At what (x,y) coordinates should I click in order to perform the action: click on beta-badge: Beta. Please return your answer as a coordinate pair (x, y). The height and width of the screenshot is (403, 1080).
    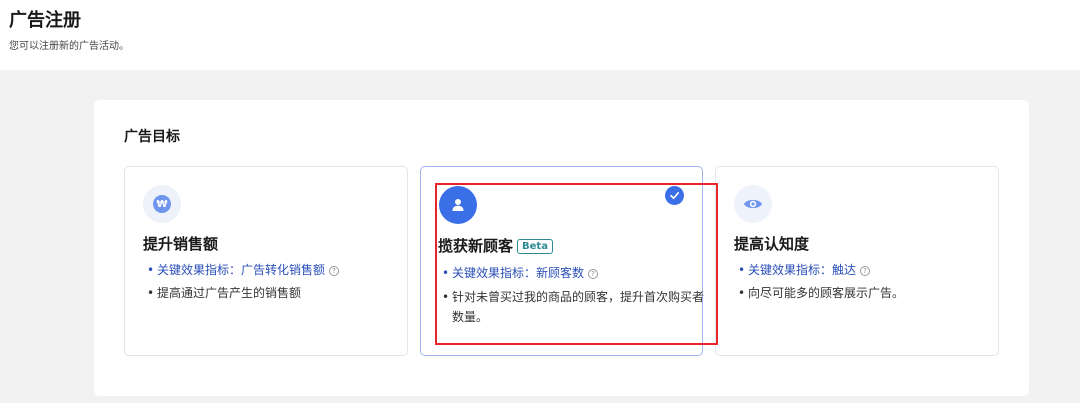
    Looking at the image, I should click on (535, 246).